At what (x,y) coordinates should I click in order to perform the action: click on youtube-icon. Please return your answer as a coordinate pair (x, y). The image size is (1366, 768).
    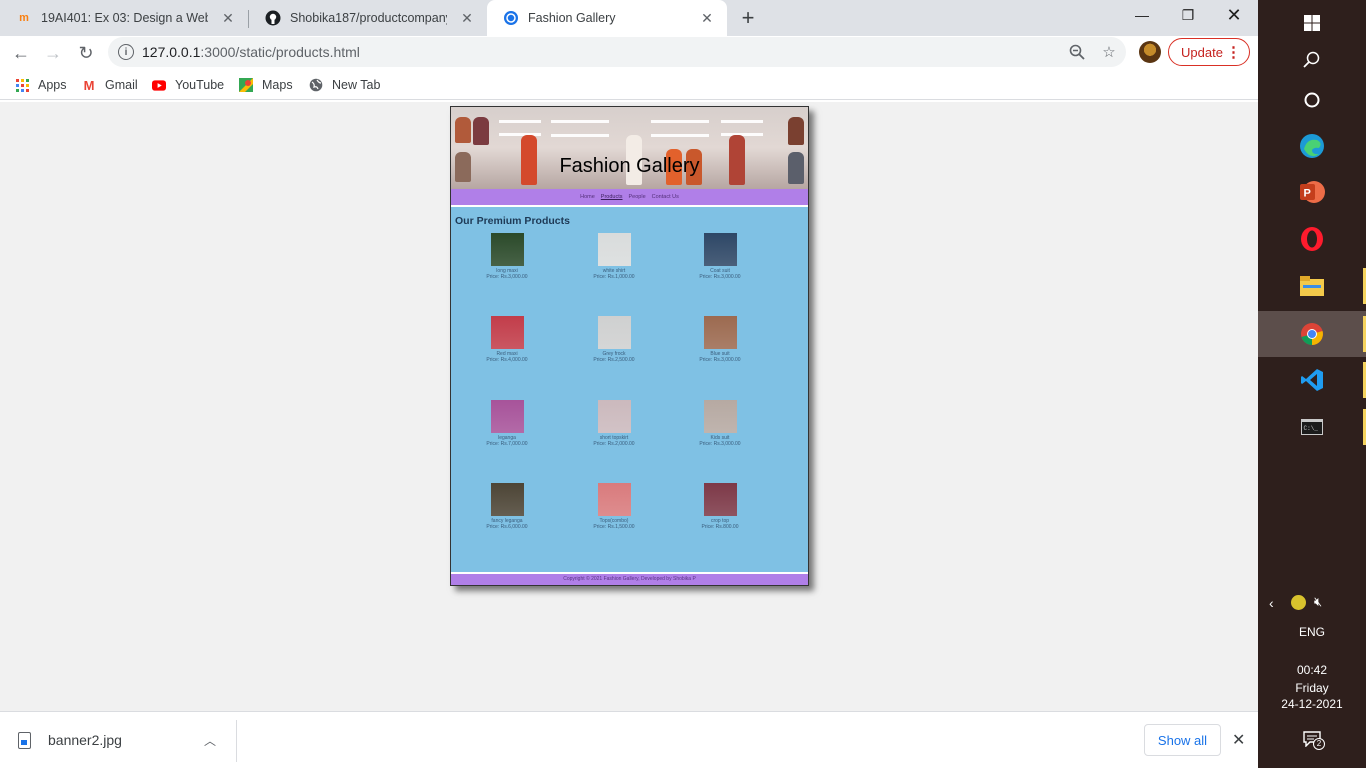
    Looking at the image, I should click on (159, 85).